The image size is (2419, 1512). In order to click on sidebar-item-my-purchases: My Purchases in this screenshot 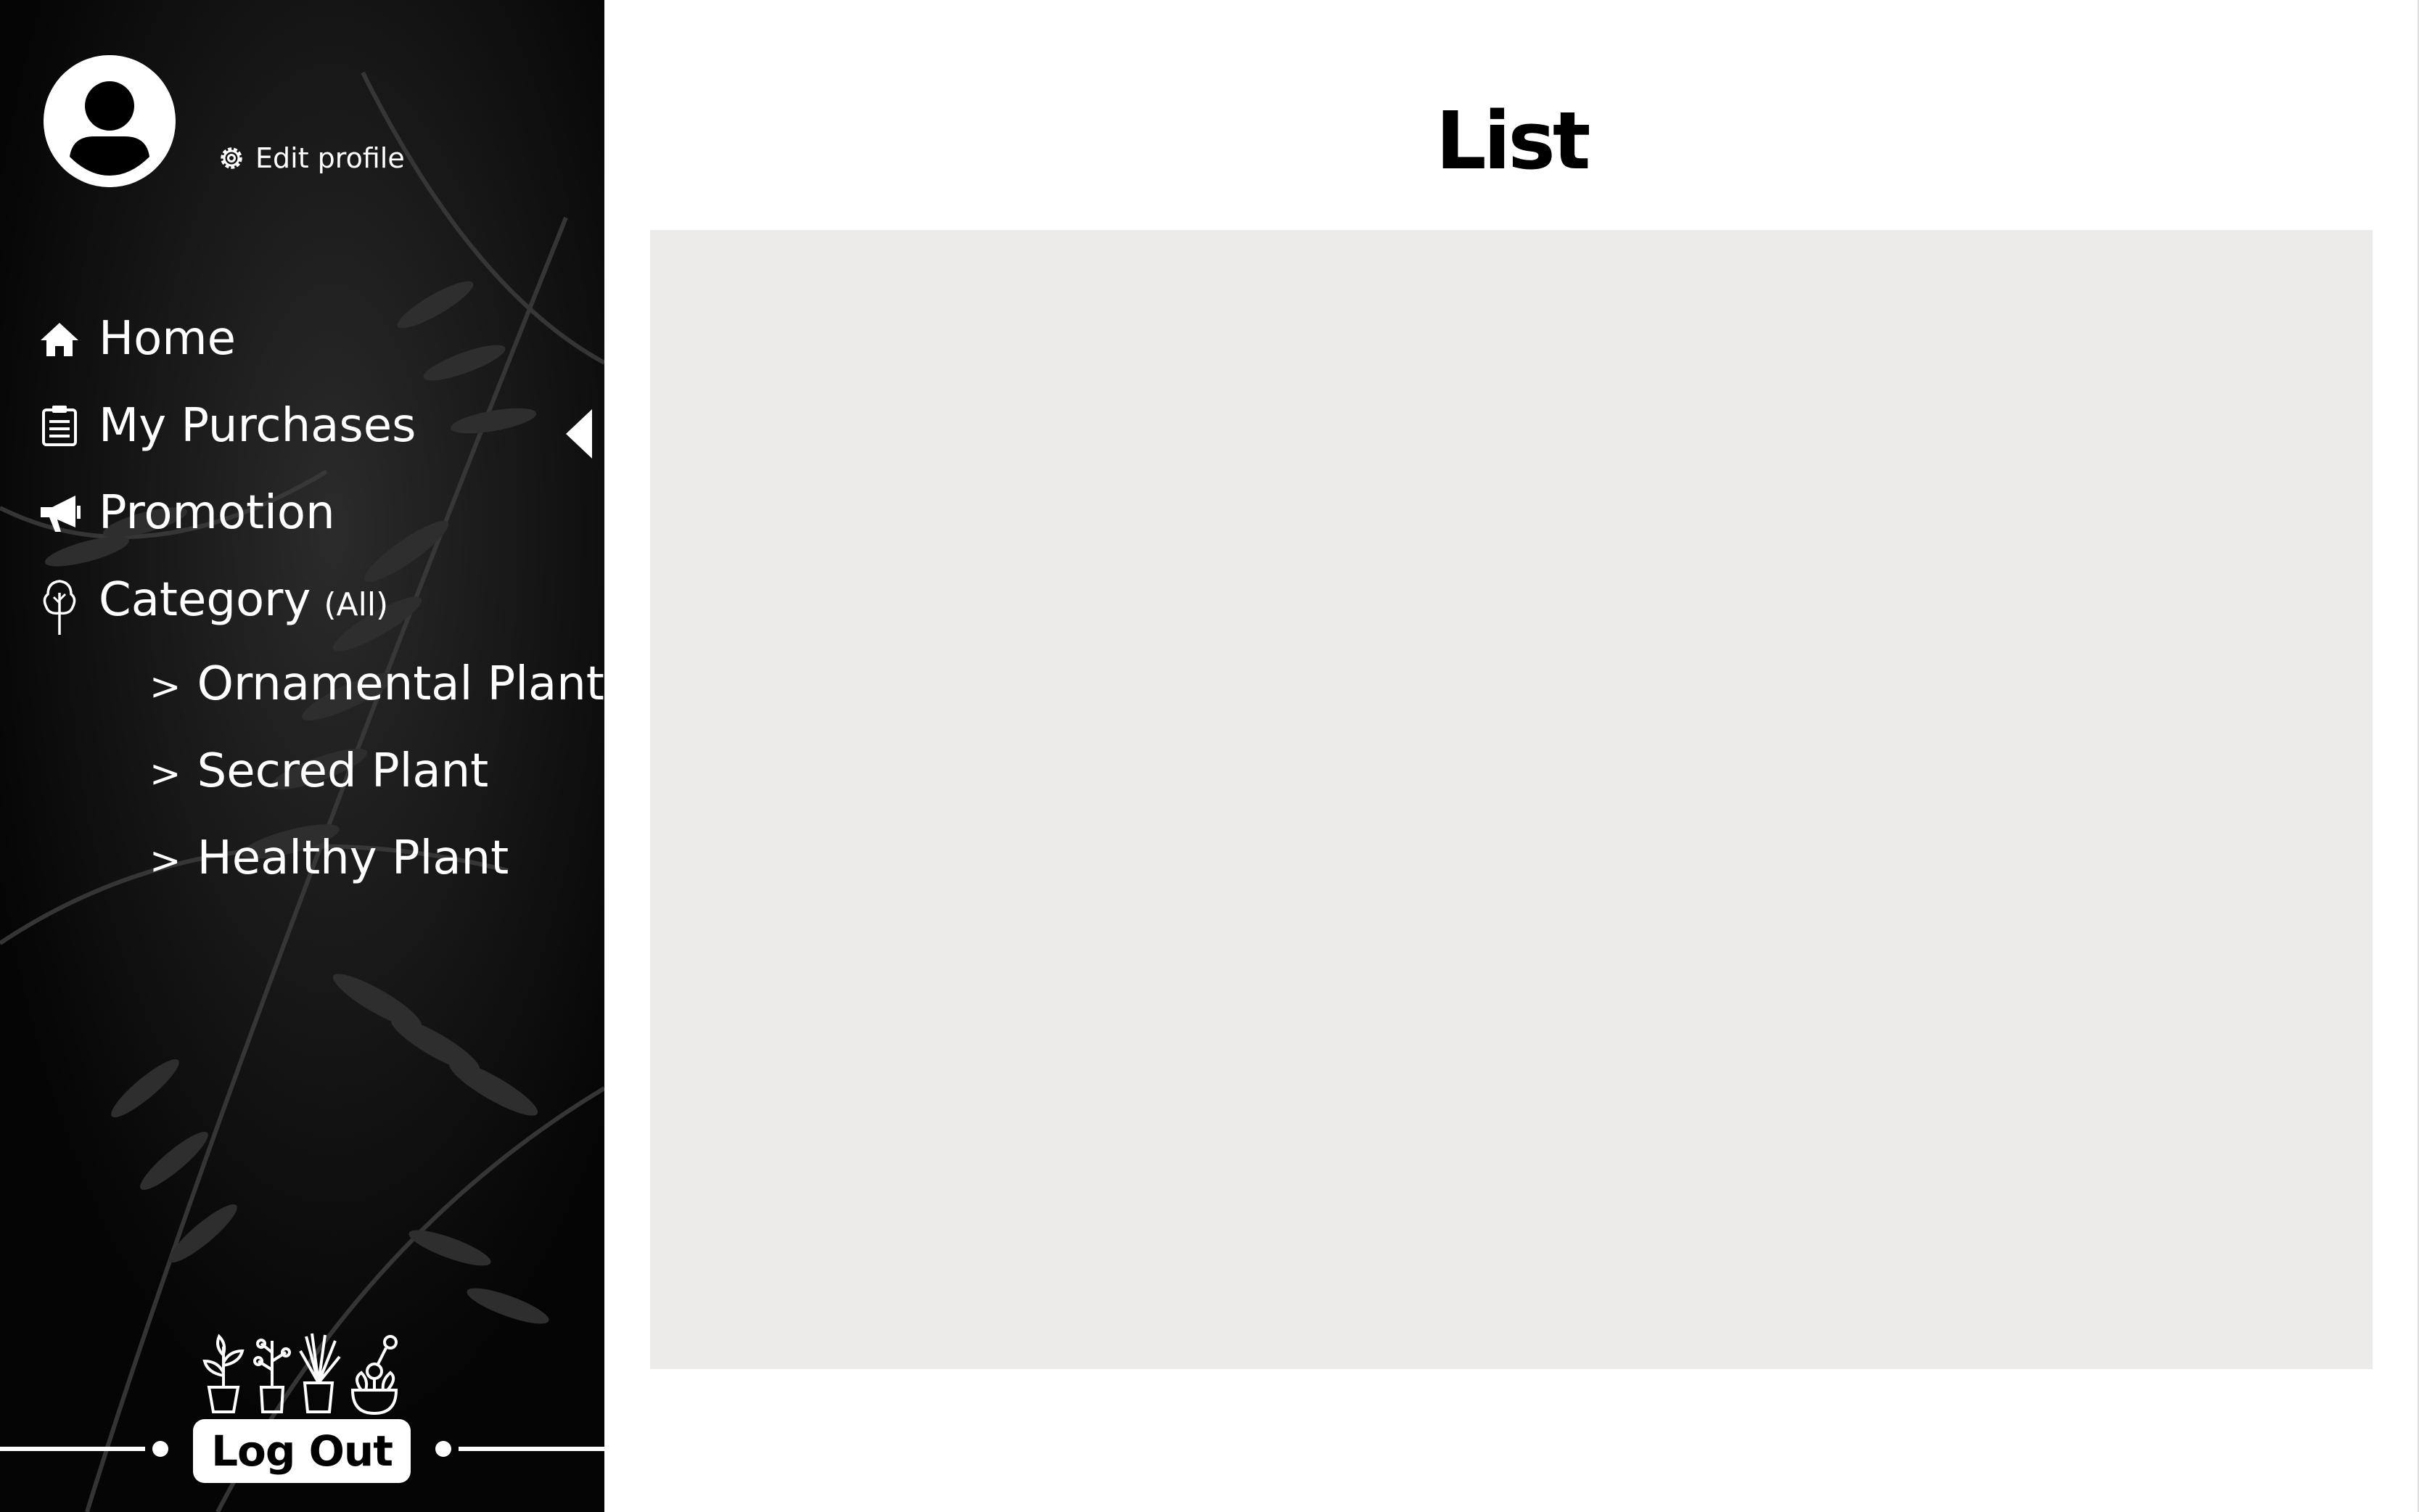, I will do `click(227, 426)`.